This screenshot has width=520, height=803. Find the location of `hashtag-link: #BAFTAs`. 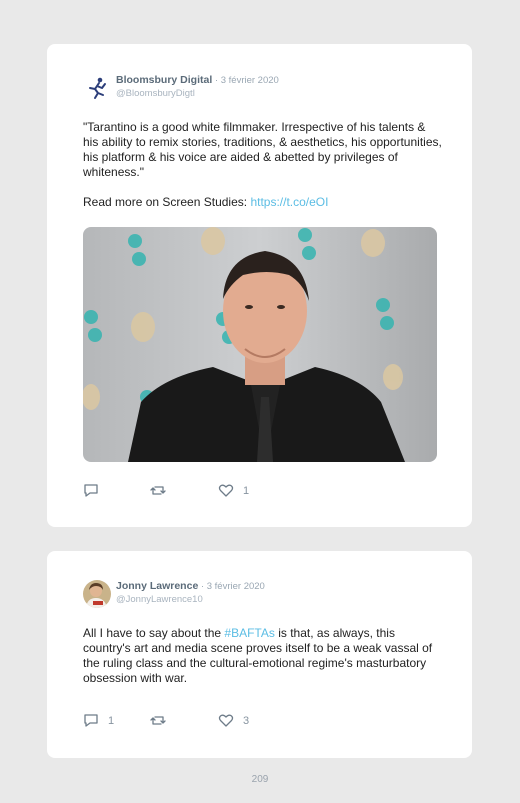

hashtag-link: #BAFTAs is located at coordinates (249, 633).